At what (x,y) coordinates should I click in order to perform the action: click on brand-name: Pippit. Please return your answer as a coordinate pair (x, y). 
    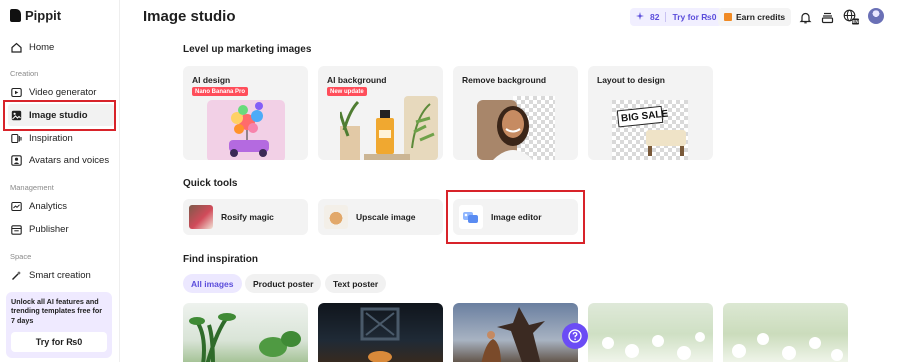
    Looking at the image, I should click on (43, 15).